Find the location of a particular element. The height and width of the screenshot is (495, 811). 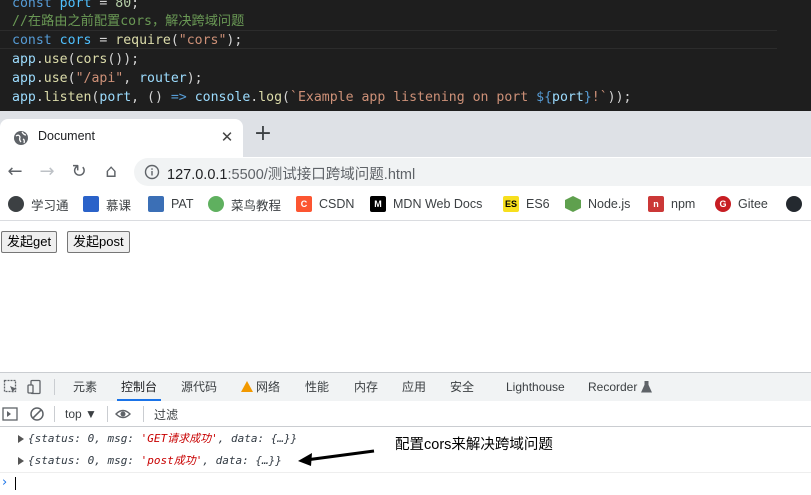

tab-console: 控制台 is located at coordinates (139, 387).